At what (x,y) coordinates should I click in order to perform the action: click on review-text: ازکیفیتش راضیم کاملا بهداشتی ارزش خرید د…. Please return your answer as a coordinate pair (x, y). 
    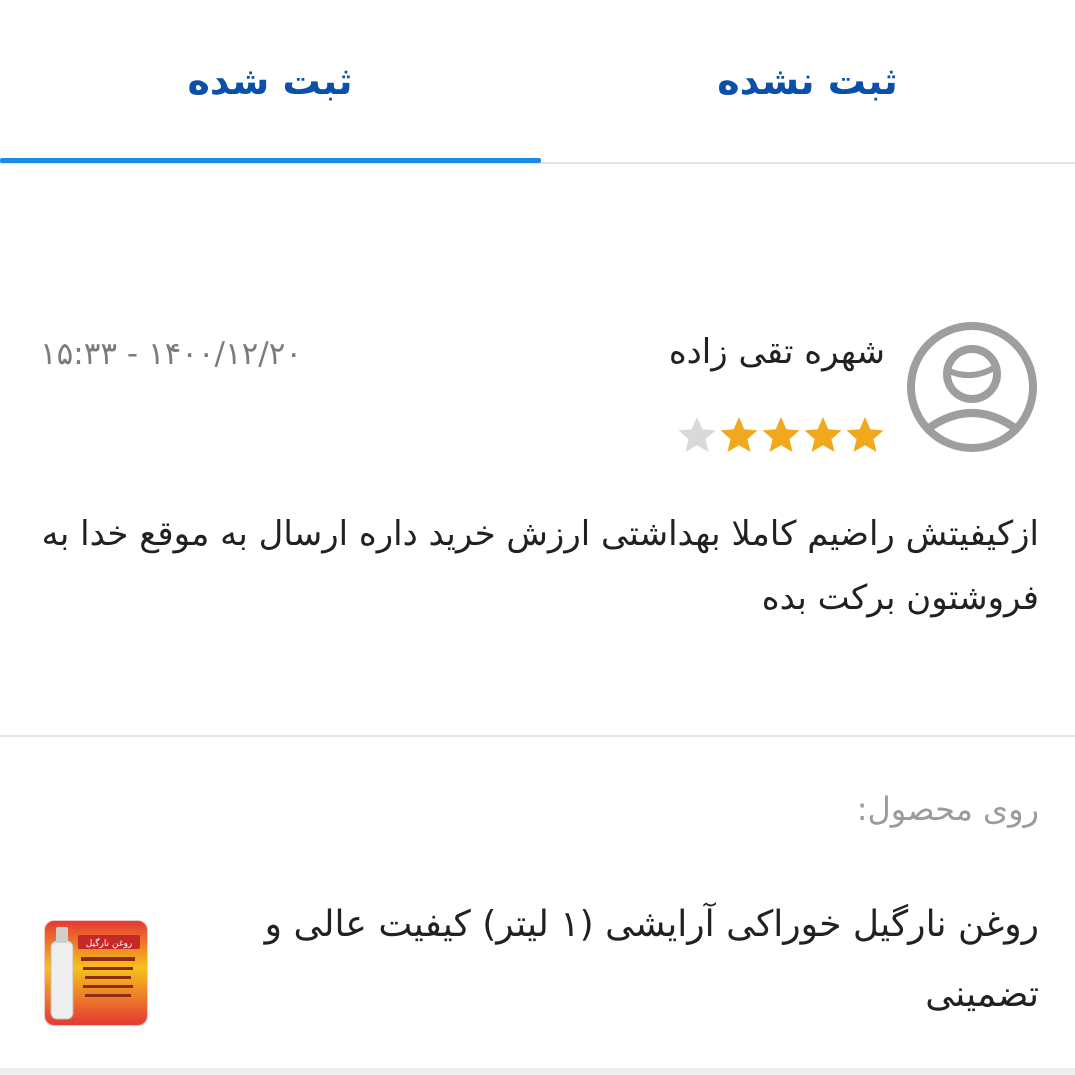
    Looking at the image, I should click on (540, 566).